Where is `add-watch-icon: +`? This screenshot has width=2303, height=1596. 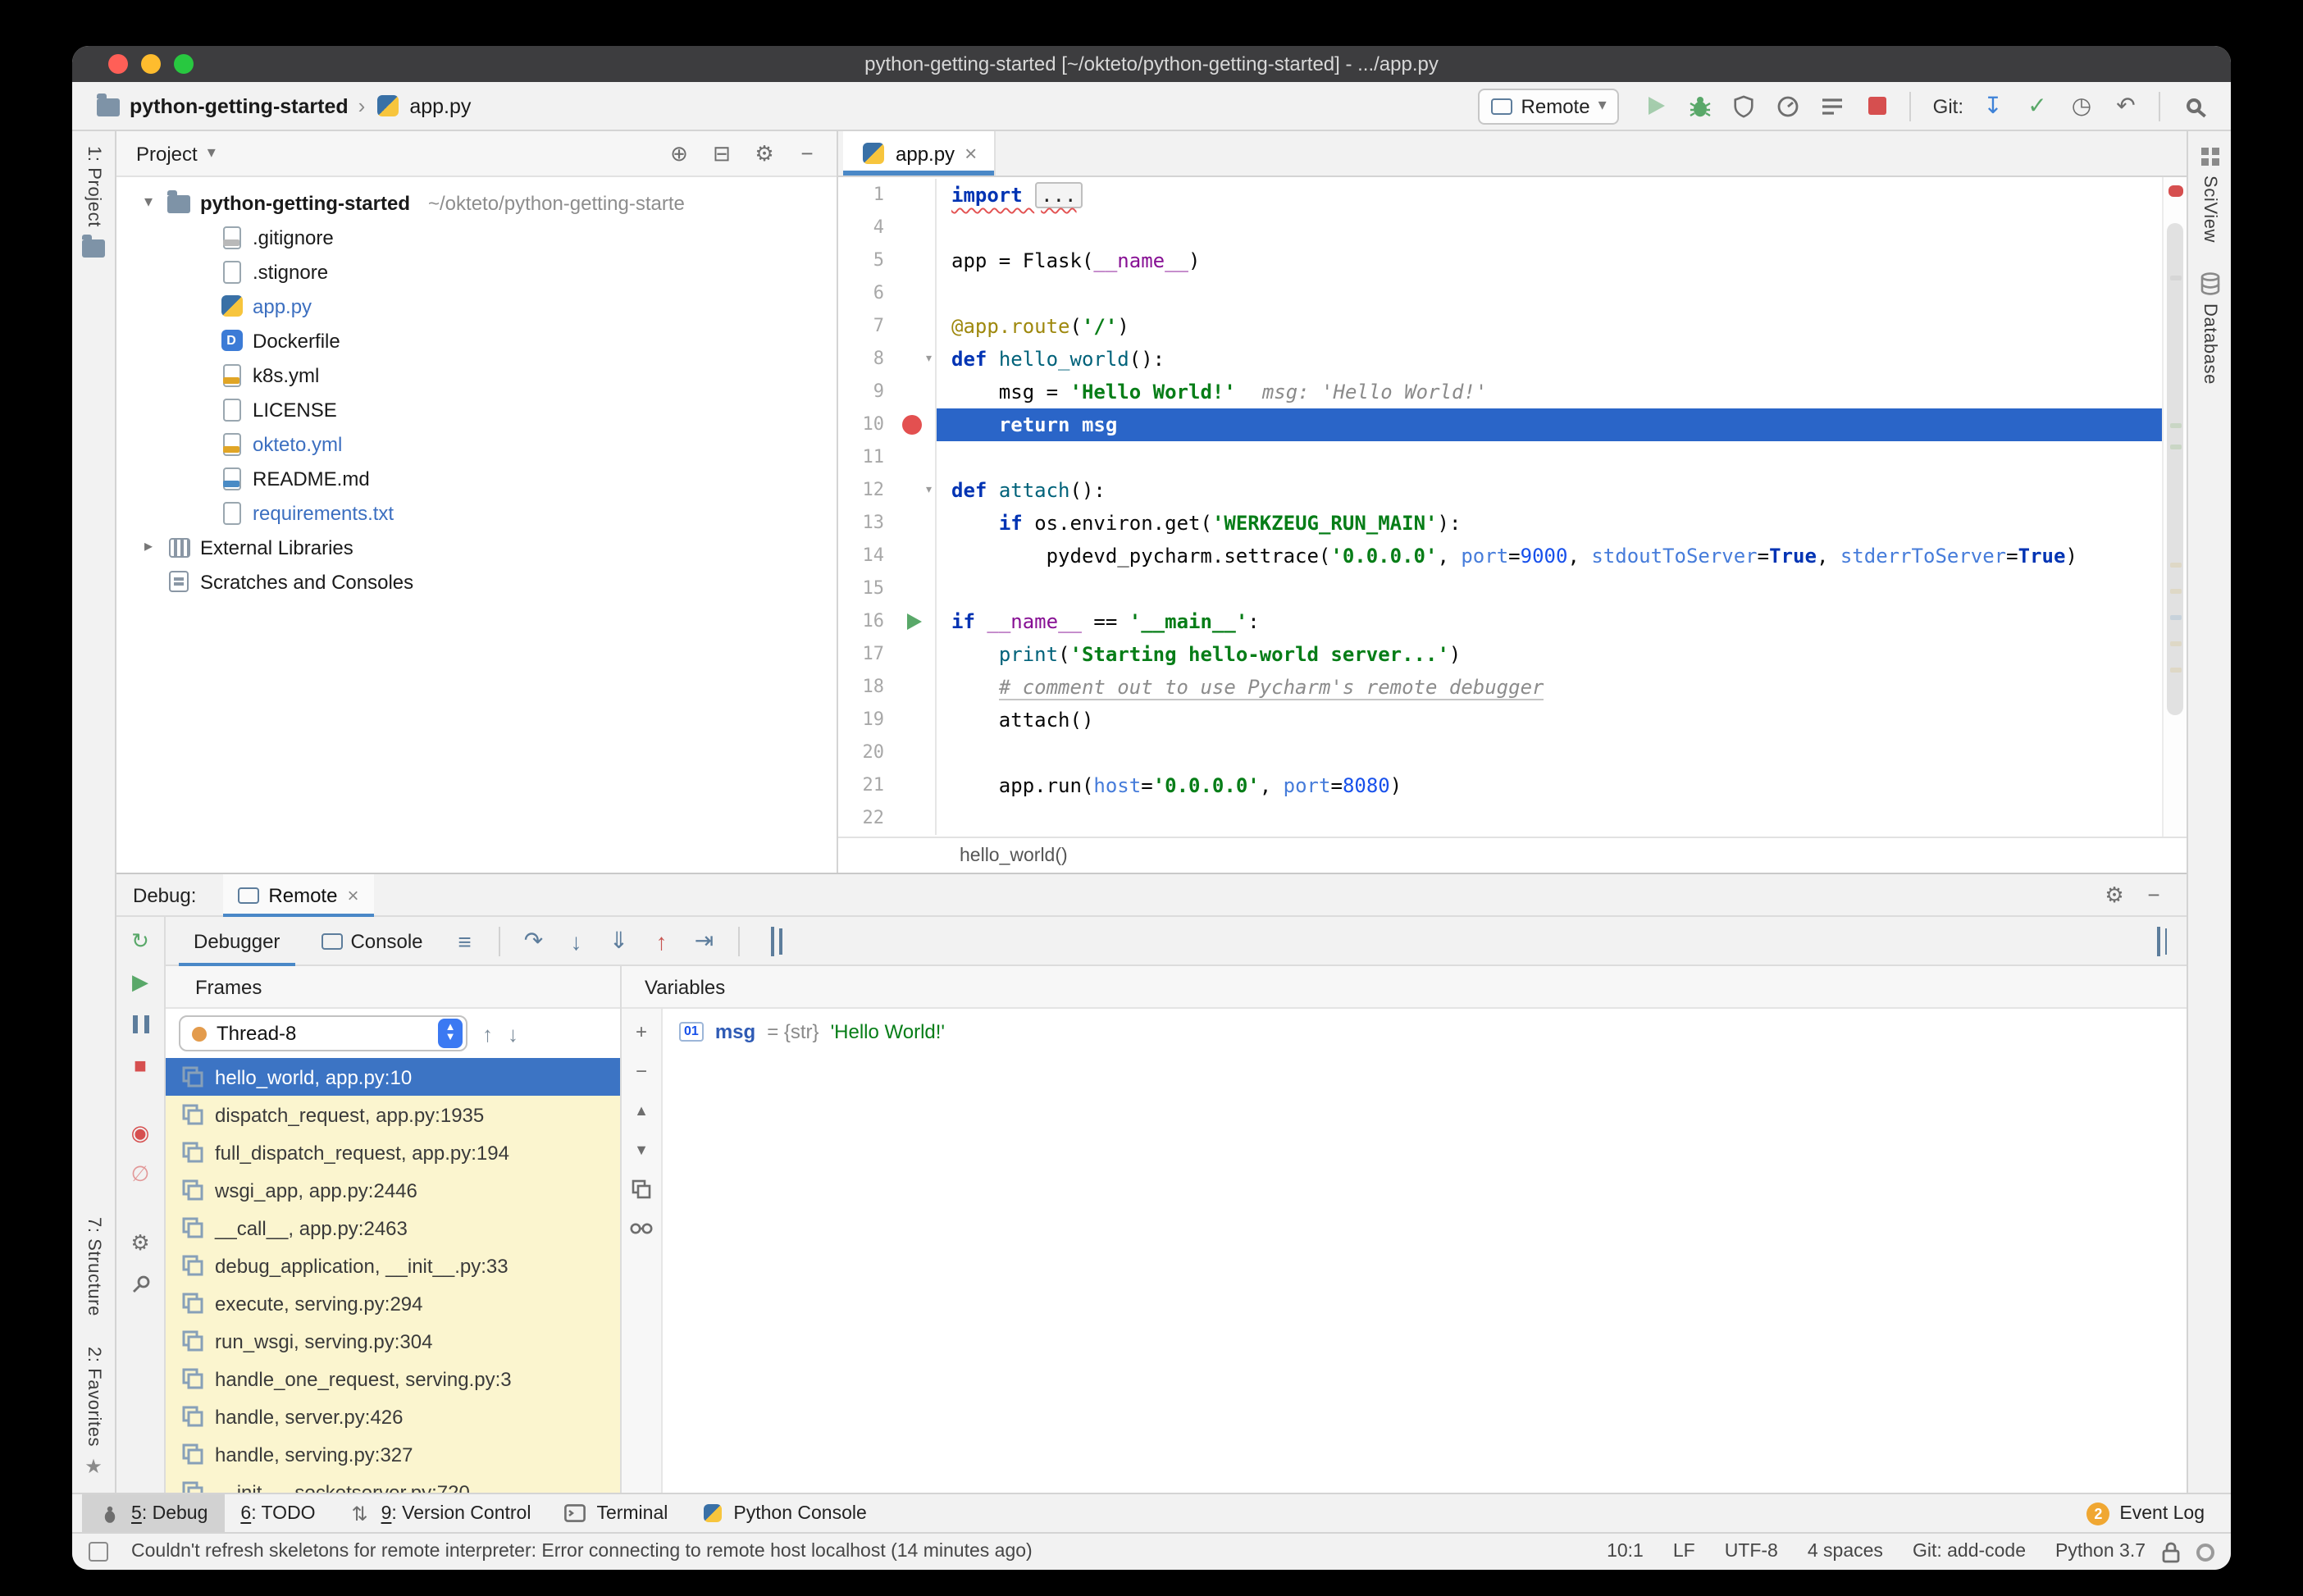 add-watch-icon: + is located at coordinates (641, 1031).